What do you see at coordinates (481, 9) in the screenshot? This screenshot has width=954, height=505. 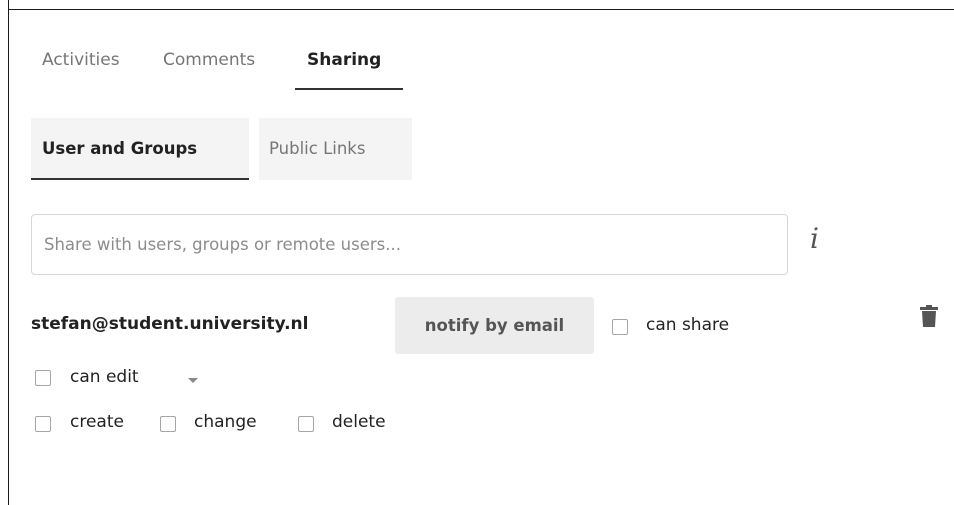 I see `panel-top-border` at bounding box center [481, 9].